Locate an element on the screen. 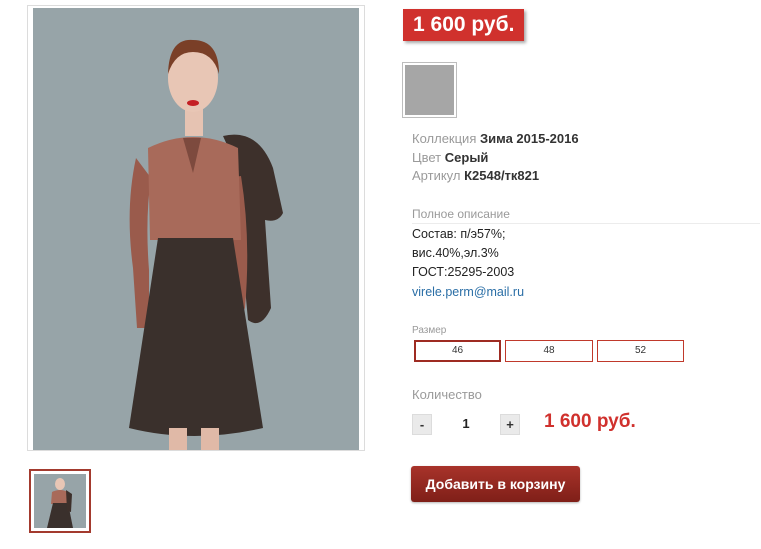 This screenshot has width=761, height=549. product-thumbnail is located at coordinates (60, 501).